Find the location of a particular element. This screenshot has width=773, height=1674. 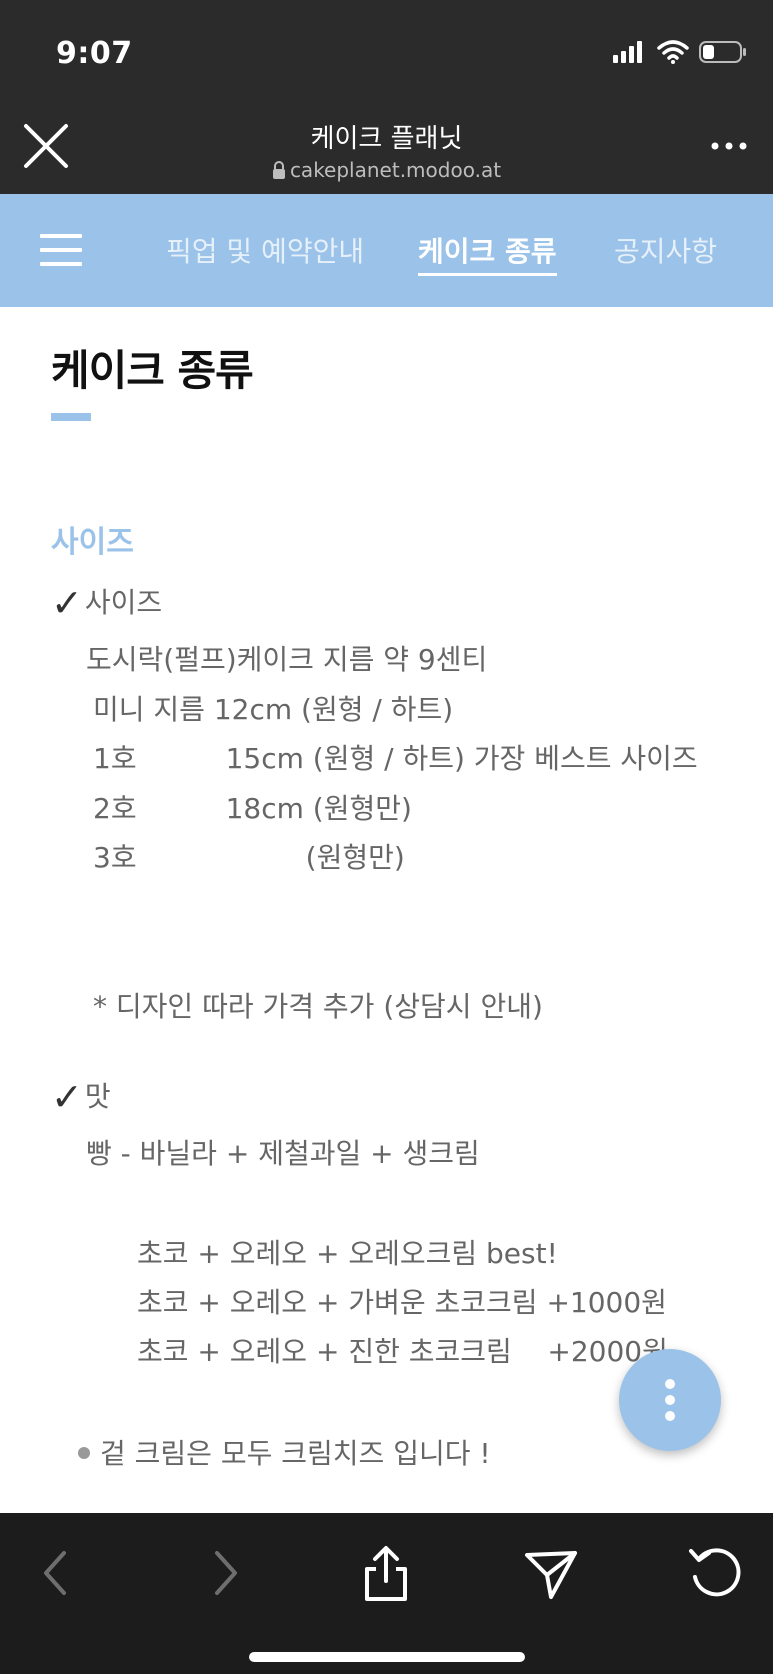

back-button is located at coordinates (58, 1573).